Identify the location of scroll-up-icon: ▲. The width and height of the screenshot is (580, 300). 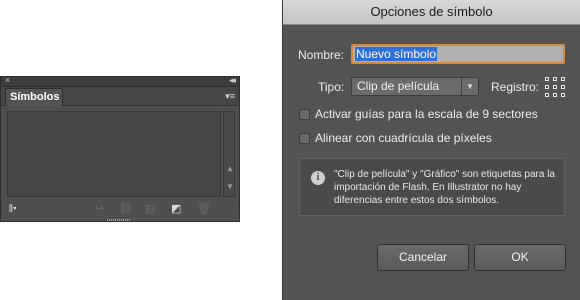
(230, 169).